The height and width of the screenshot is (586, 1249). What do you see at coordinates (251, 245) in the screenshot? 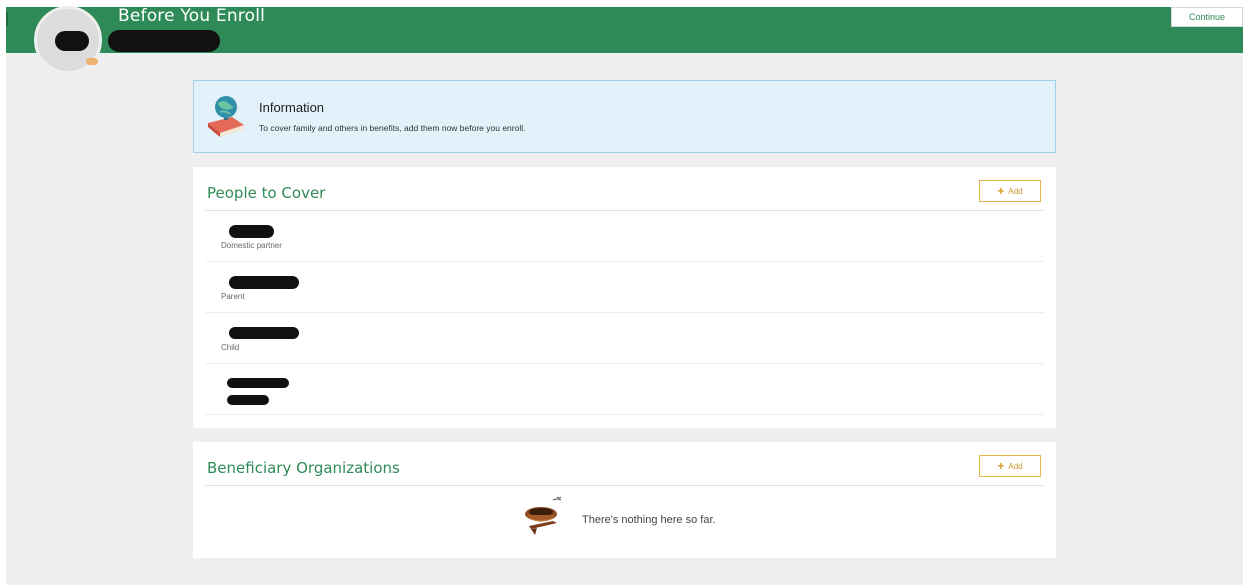
I see `relation-label: Domestic partner` at bounding box center [251, 245].